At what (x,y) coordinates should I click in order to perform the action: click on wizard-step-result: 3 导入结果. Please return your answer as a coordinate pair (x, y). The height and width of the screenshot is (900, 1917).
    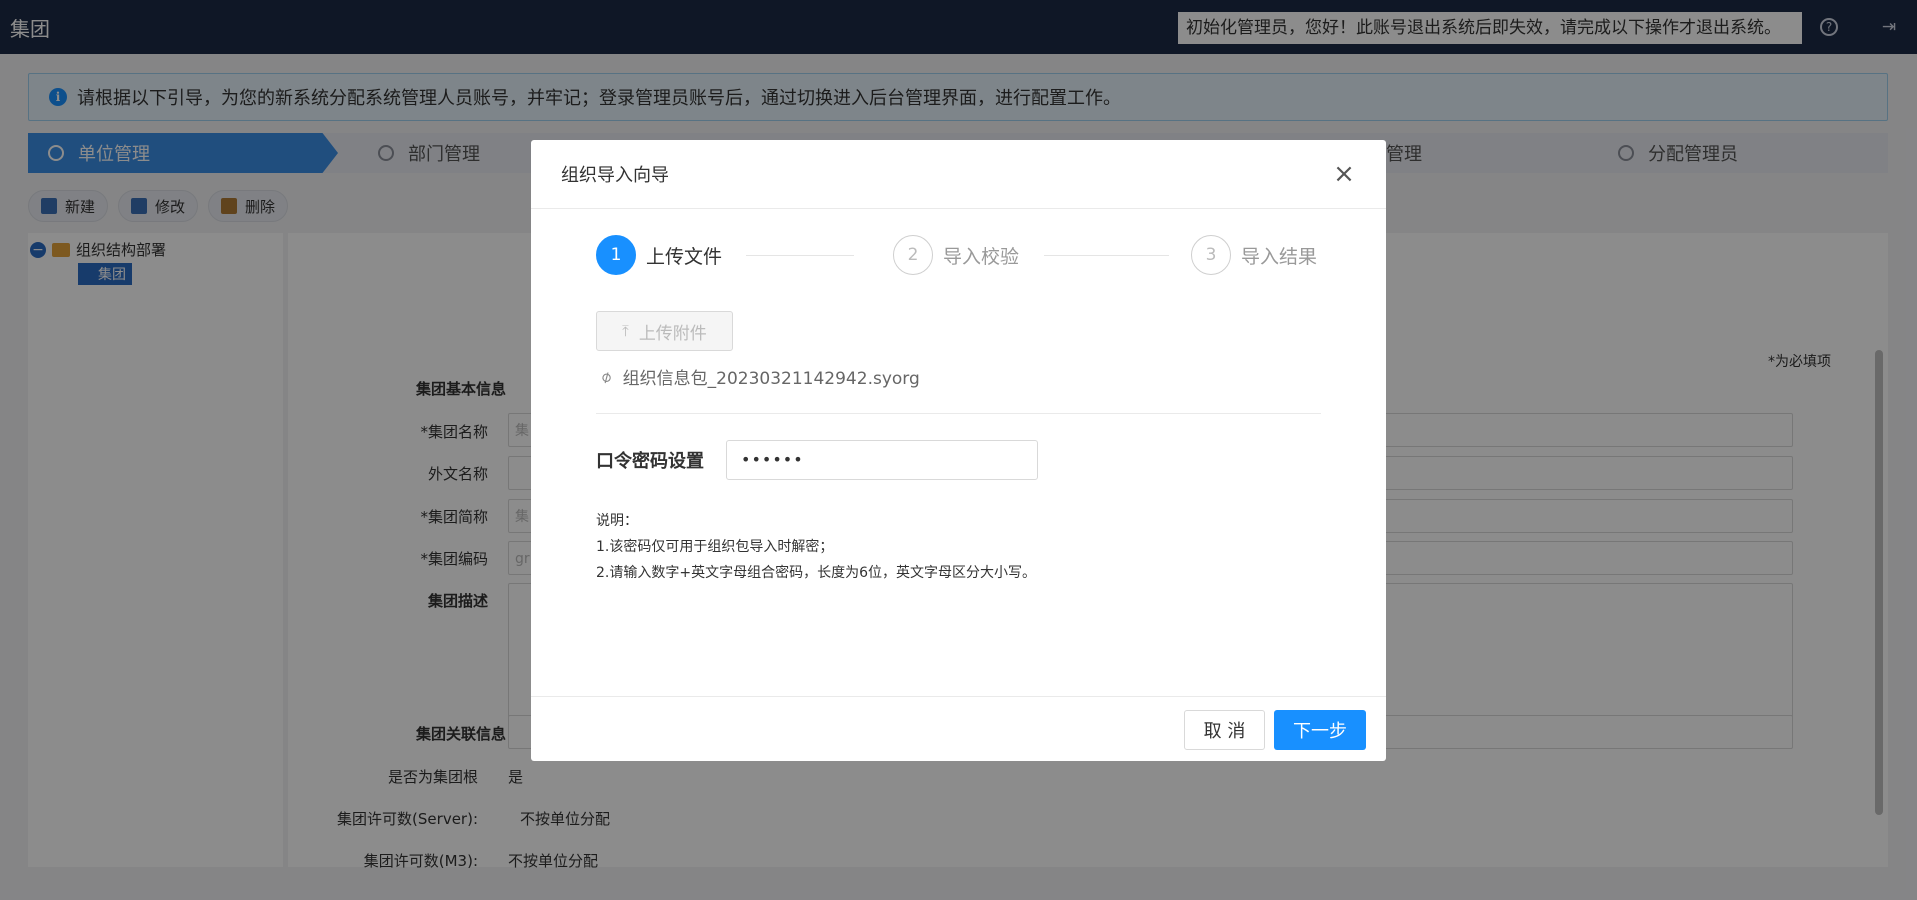
    Looking at the image, I should click on (1254, 255).